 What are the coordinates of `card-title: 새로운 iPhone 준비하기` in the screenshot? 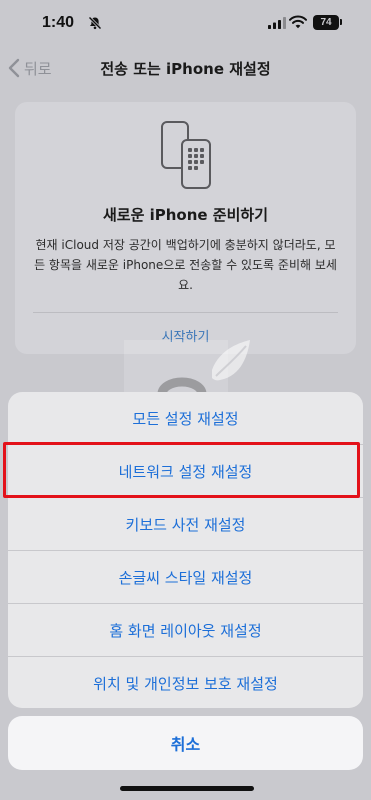 It's located at (185, 215).